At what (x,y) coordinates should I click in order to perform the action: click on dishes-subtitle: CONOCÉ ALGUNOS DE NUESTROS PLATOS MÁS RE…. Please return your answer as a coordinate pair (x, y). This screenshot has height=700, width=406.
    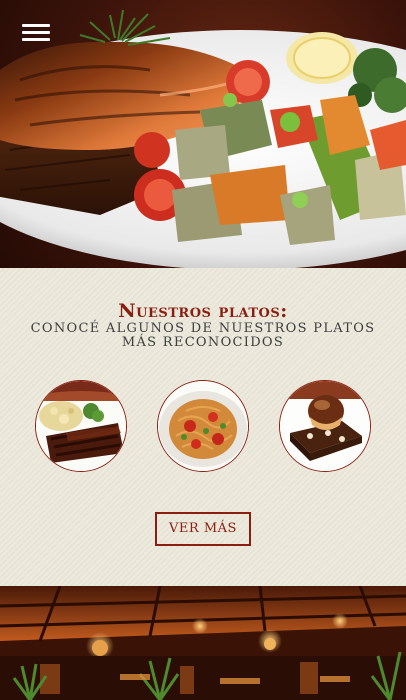
    Looking at the image, I should click on (203, 335).